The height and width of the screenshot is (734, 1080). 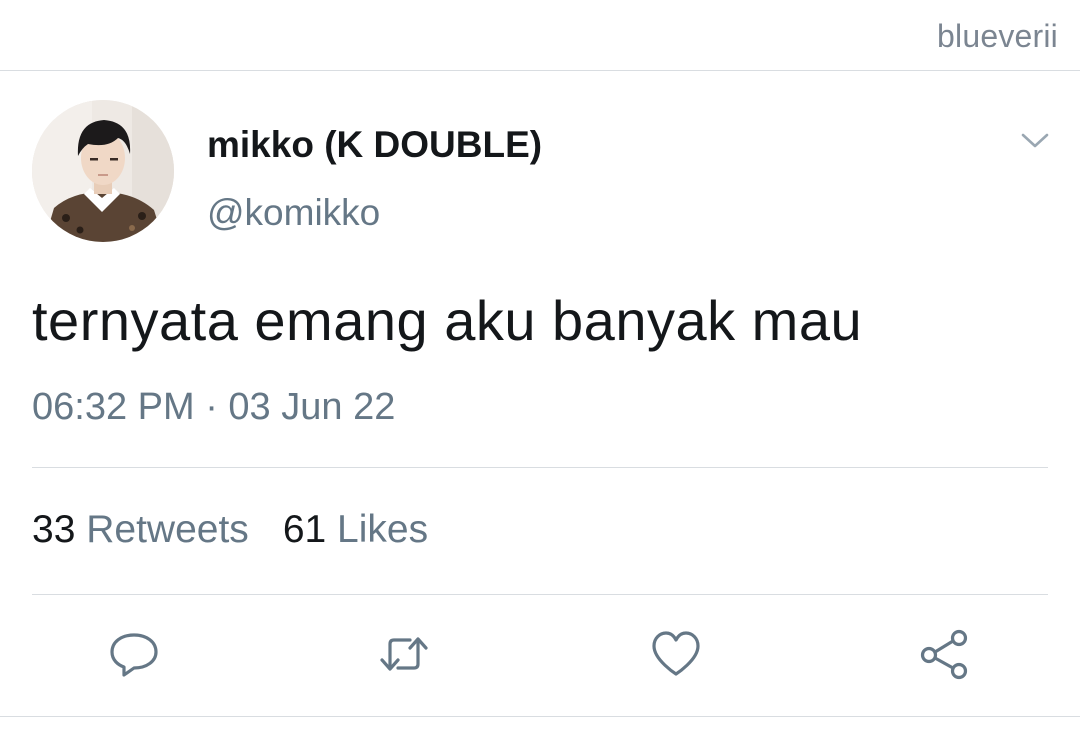 I want to click on profile-photo, so click(x=103, y=171).